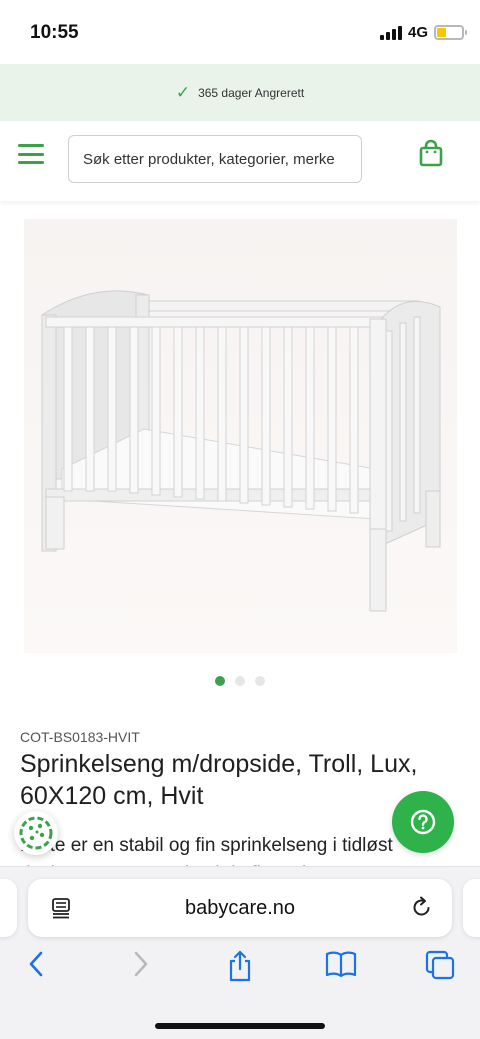  I want to click on site-header, so click(240, 161).